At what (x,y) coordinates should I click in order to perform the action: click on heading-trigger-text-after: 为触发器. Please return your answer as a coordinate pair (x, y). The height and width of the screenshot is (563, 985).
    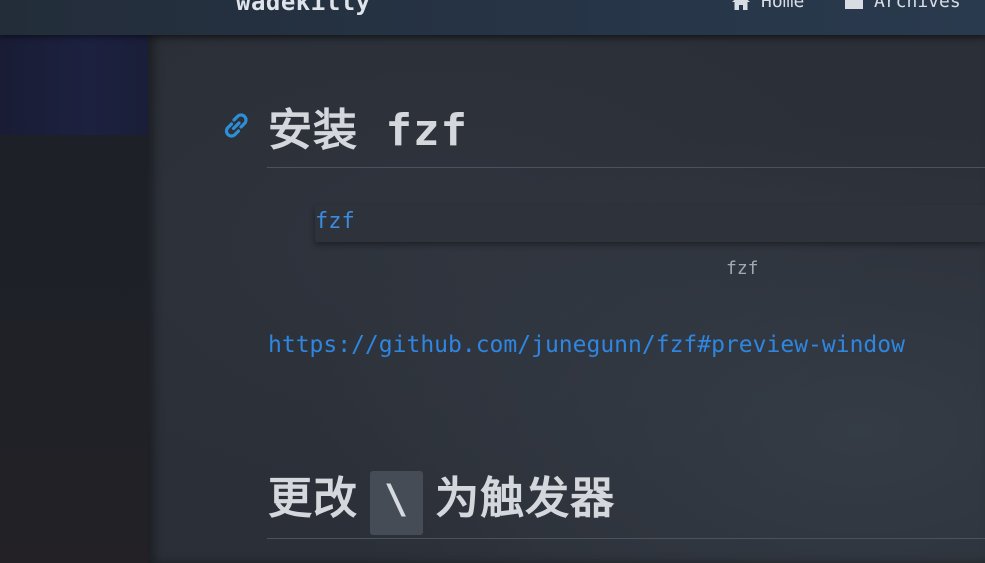
    Looking at the image, I should click on (525, 498).